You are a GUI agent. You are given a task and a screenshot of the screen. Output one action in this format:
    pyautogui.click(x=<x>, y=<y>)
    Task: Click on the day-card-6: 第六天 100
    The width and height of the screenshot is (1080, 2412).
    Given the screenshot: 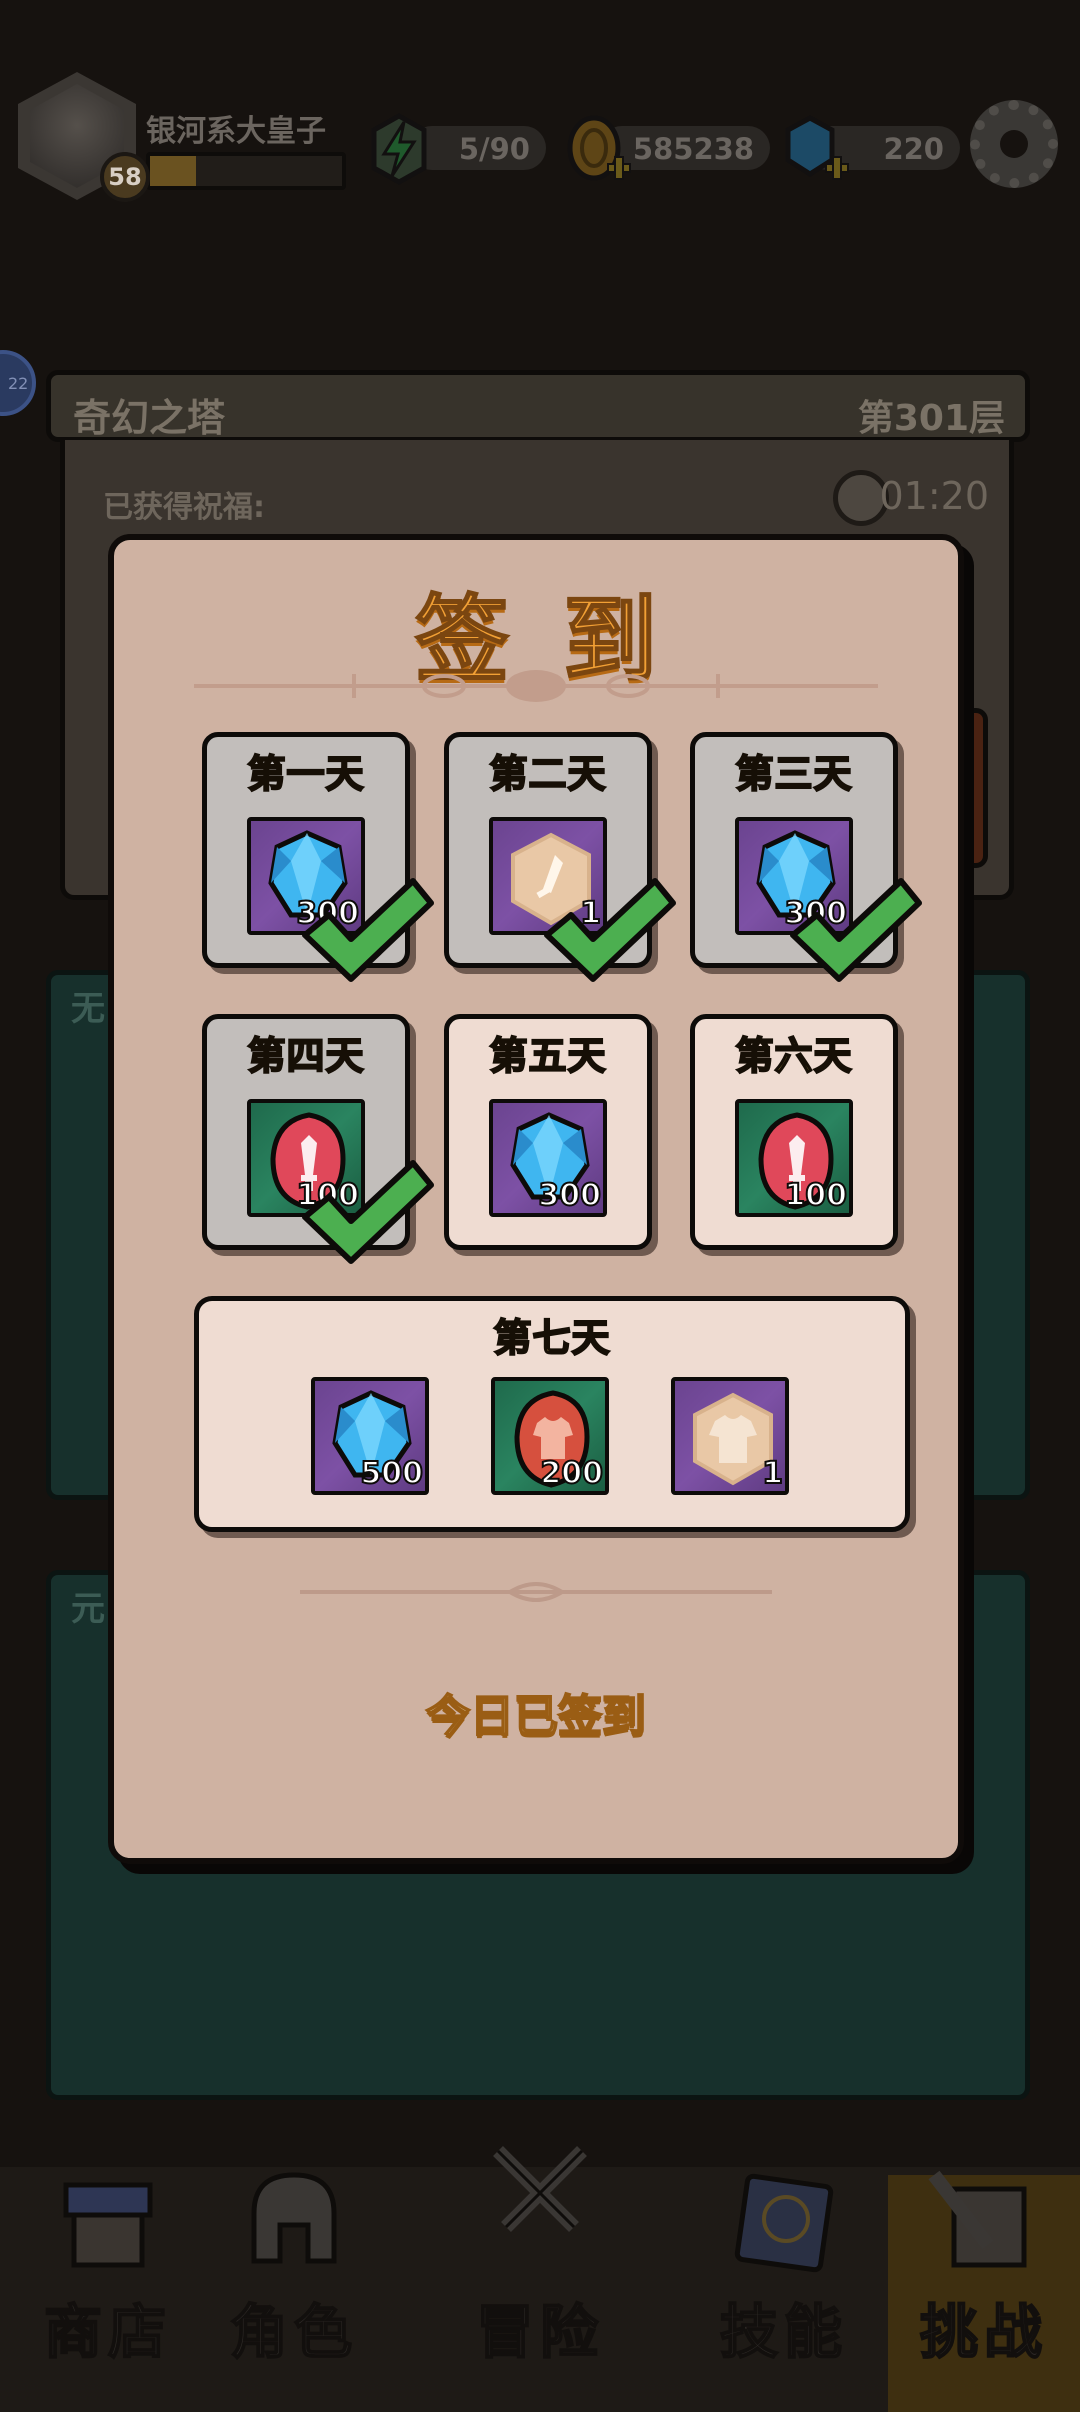 What is the action you would take?
    pyautogui.click(x=794, y=1132)
    